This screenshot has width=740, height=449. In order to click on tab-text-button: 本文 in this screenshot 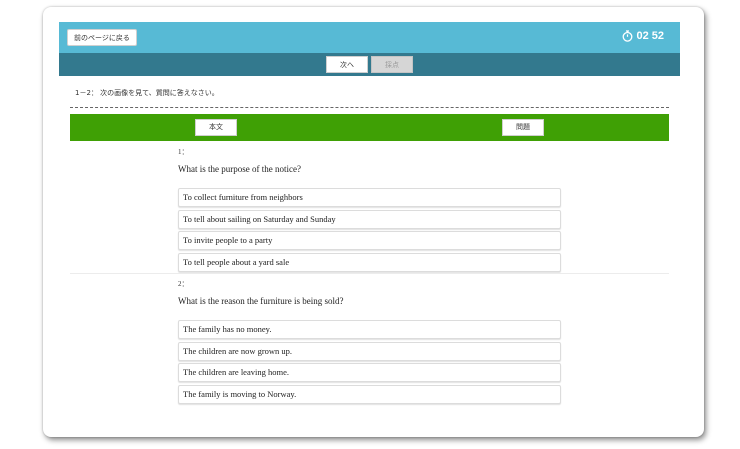, I will do `click(216, 127)`.